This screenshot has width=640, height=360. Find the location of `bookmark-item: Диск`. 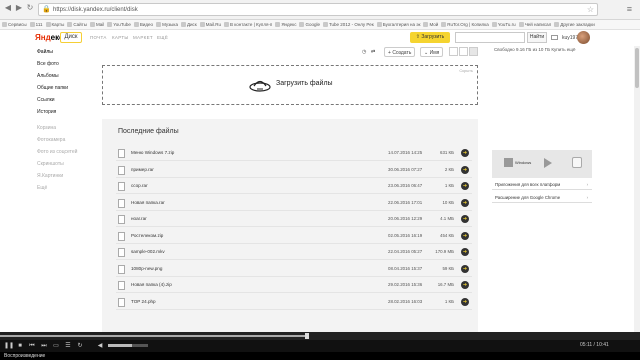

bookmark-item: Диск is located at coordinates (188, 24).